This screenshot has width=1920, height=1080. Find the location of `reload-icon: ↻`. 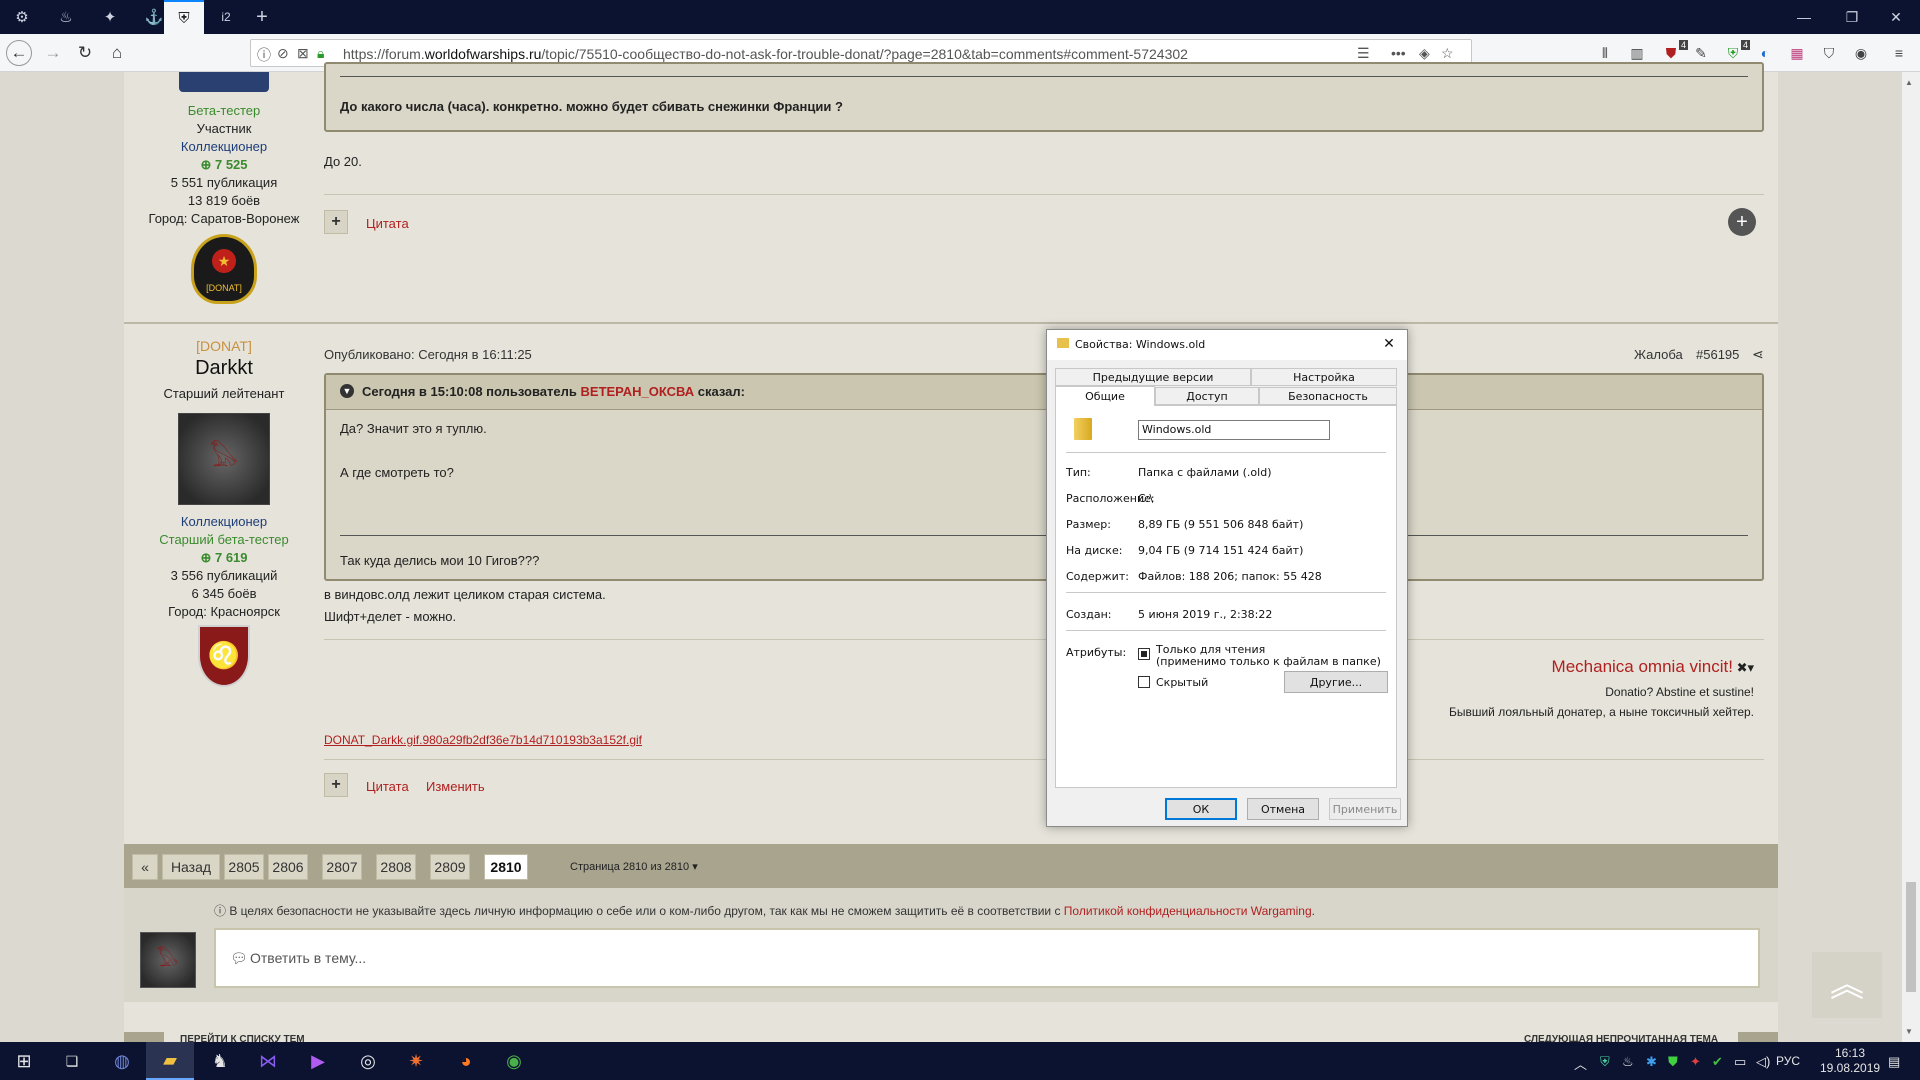

reload-icon: ↻ is located at coordinates (85, 53).